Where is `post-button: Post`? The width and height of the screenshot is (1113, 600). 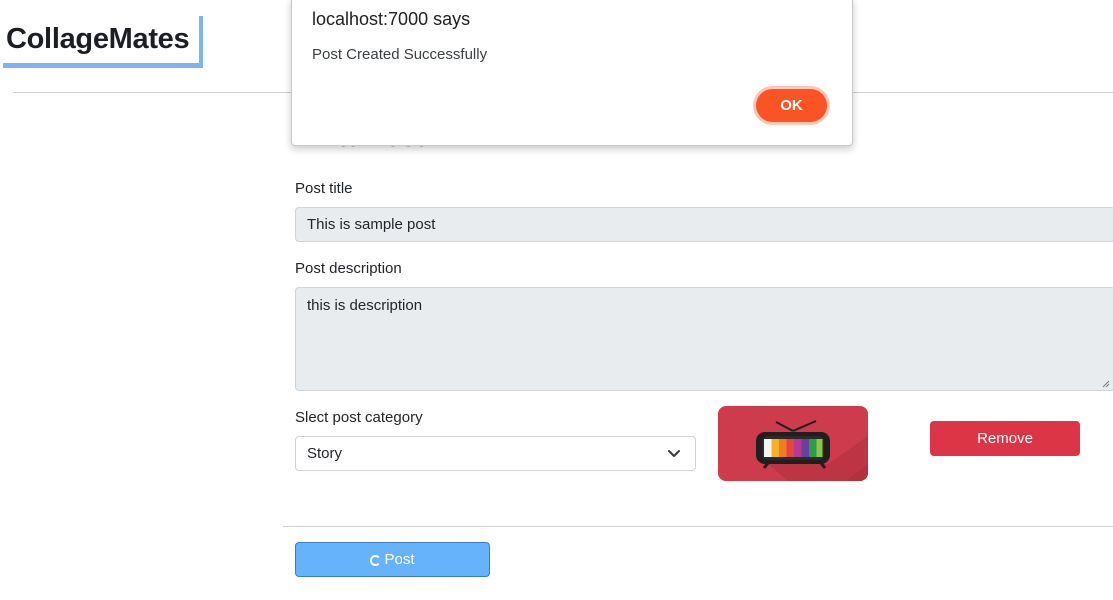
post-button: Post is located at coordinates (392, 559).